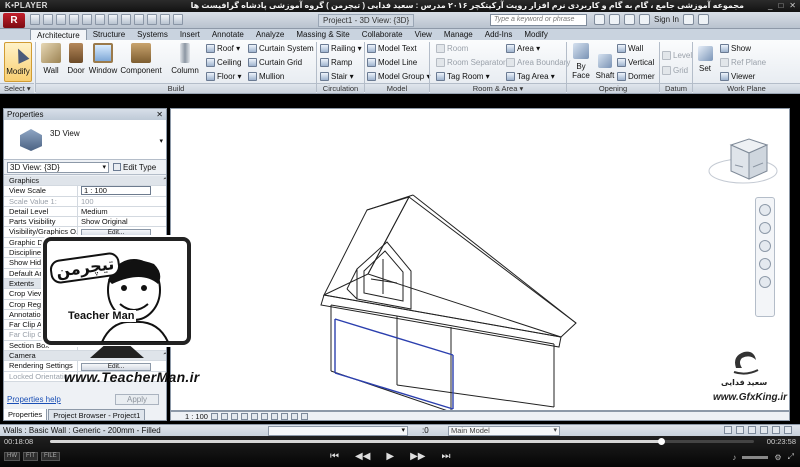 The height and width of the screenshot is (467, 800). I want to click on show-crop-icon, so click(274, 416).